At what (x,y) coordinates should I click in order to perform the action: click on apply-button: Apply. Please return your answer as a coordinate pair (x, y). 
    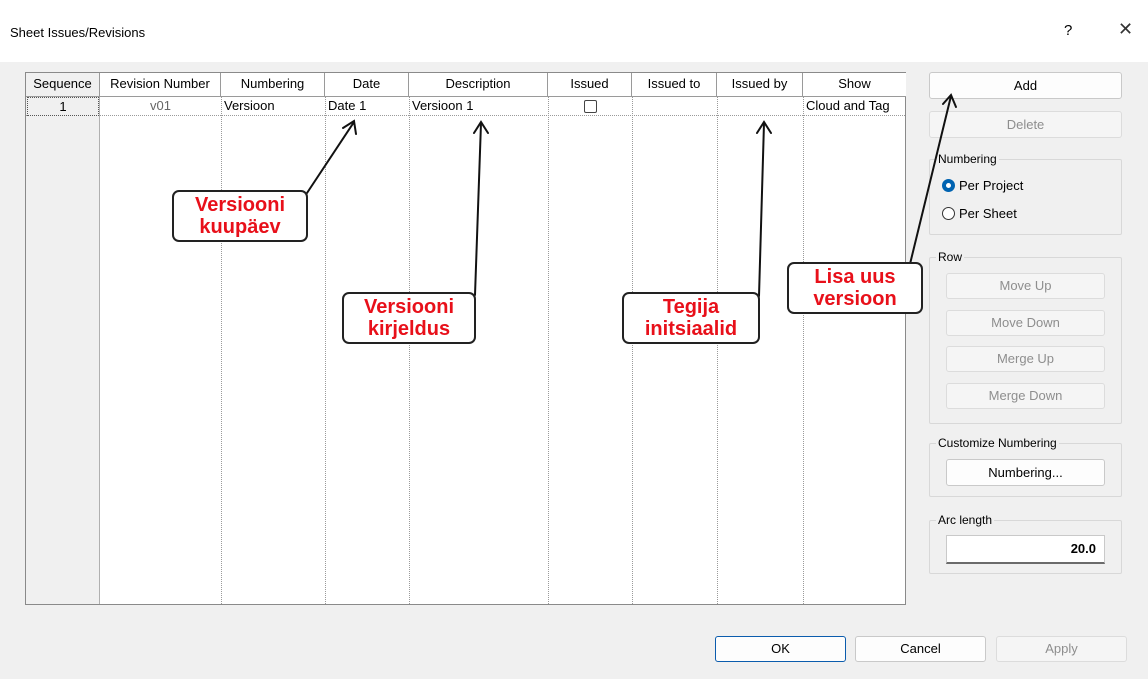
    Looking at the image, I should click on (1061, 649).